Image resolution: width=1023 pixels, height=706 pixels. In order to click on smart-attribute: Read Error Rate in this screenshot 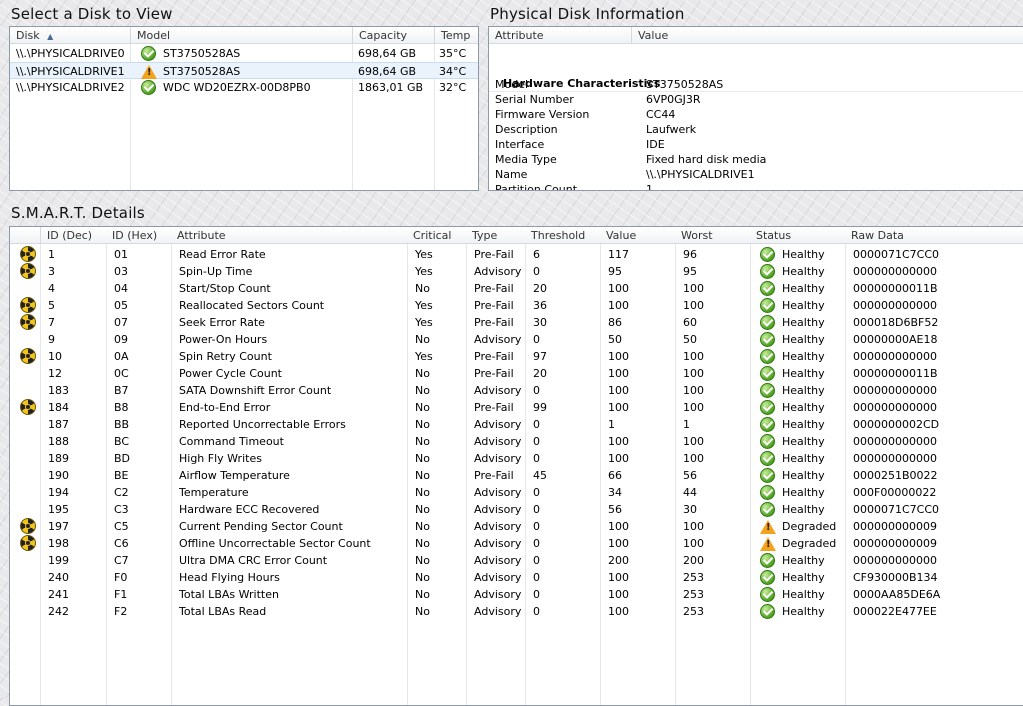, I will do `click(222, 254)`.